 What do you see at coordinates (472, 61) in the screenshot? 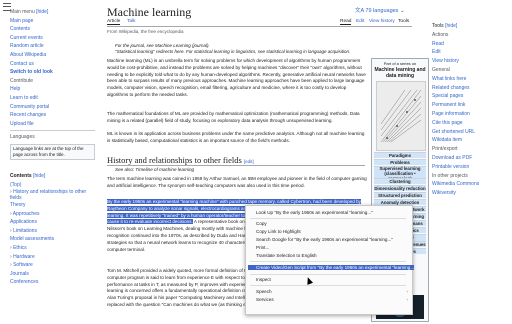
I see `tools-view-history: View history` at bounding box center [472, 61].